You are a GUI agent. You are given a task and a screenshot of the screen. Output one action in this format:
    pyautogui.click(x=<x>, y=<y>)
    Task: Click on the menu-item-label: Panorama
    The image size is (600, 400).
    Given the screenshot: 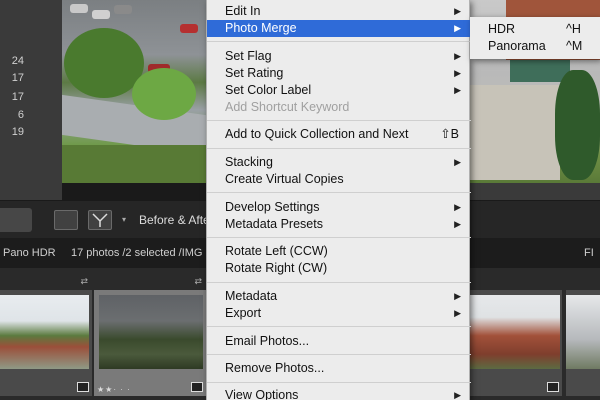 What is the action you would take?
    pyautogui.click(x=517, y=46)
    